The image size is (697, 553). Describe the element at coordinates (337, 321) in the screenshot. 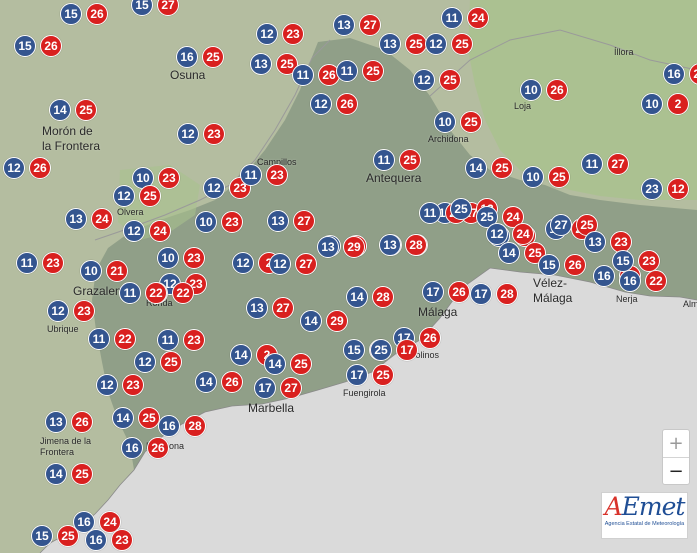

I see `max-temp-marker: 29` at that location.